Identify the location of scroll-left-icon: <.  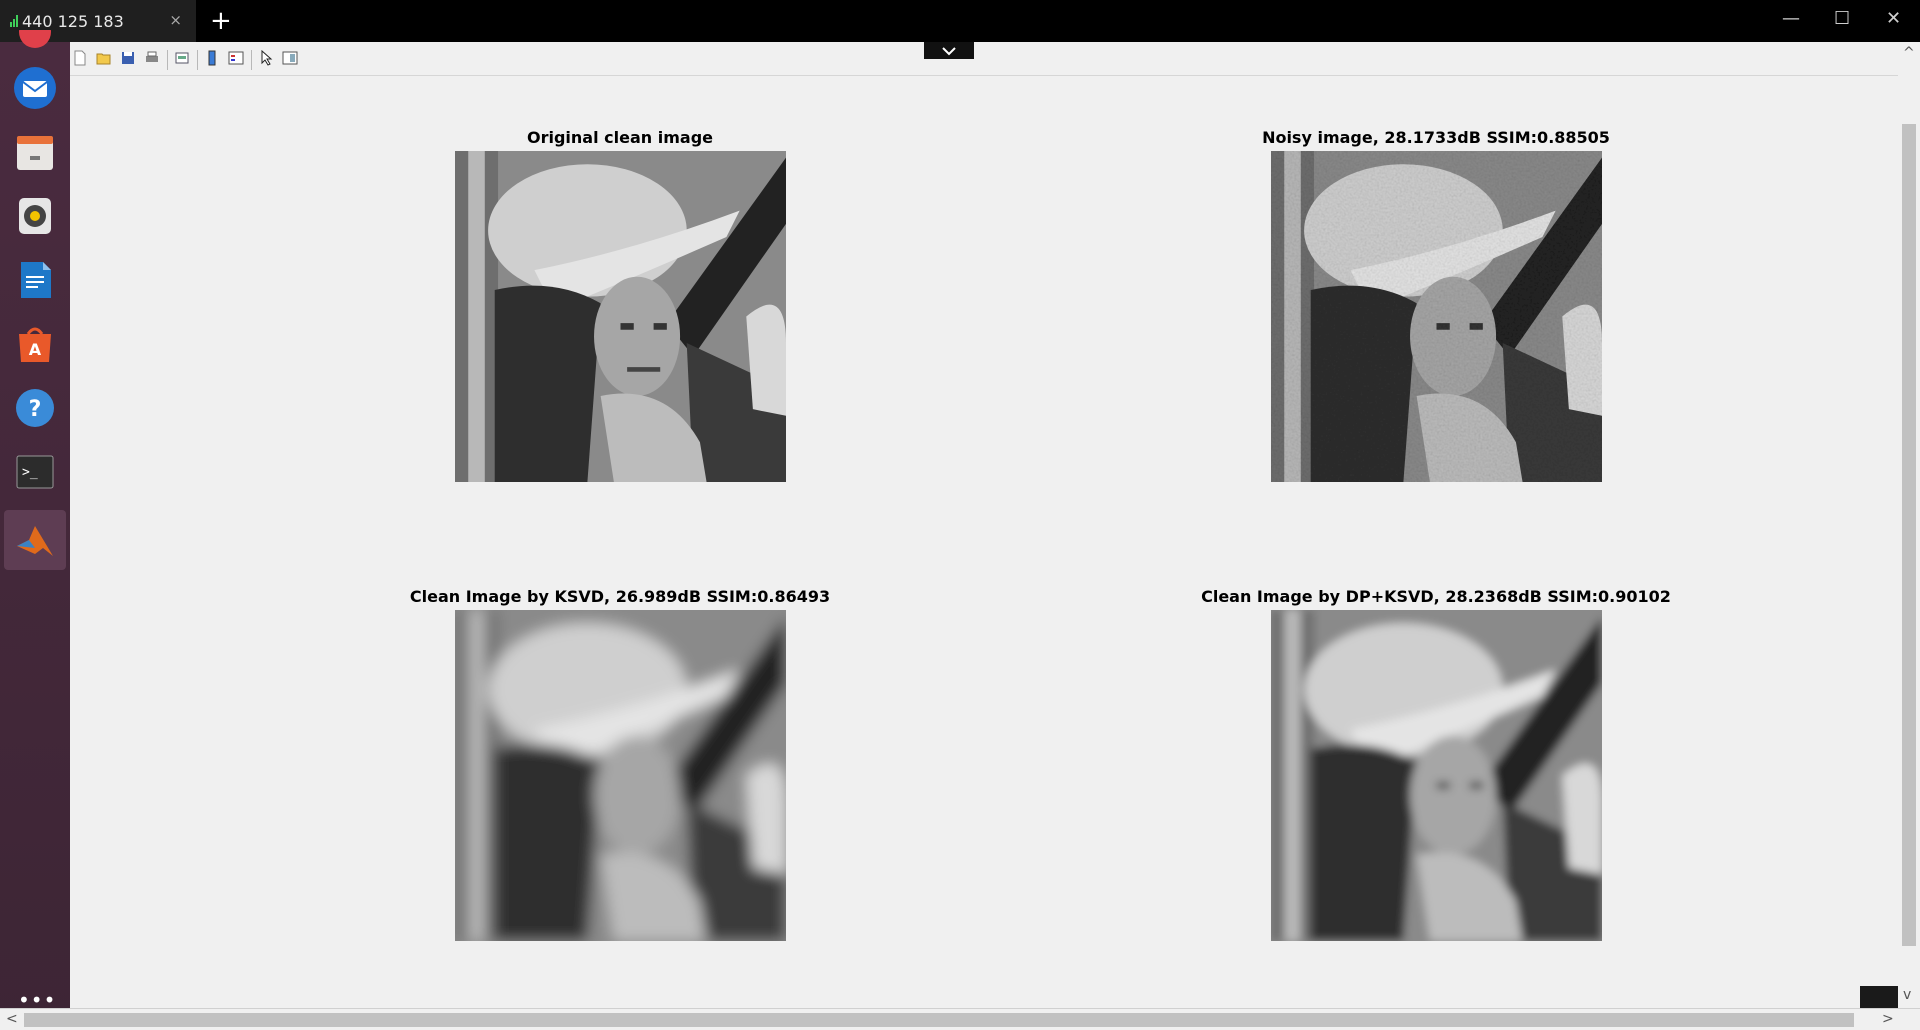
(12, 1019).